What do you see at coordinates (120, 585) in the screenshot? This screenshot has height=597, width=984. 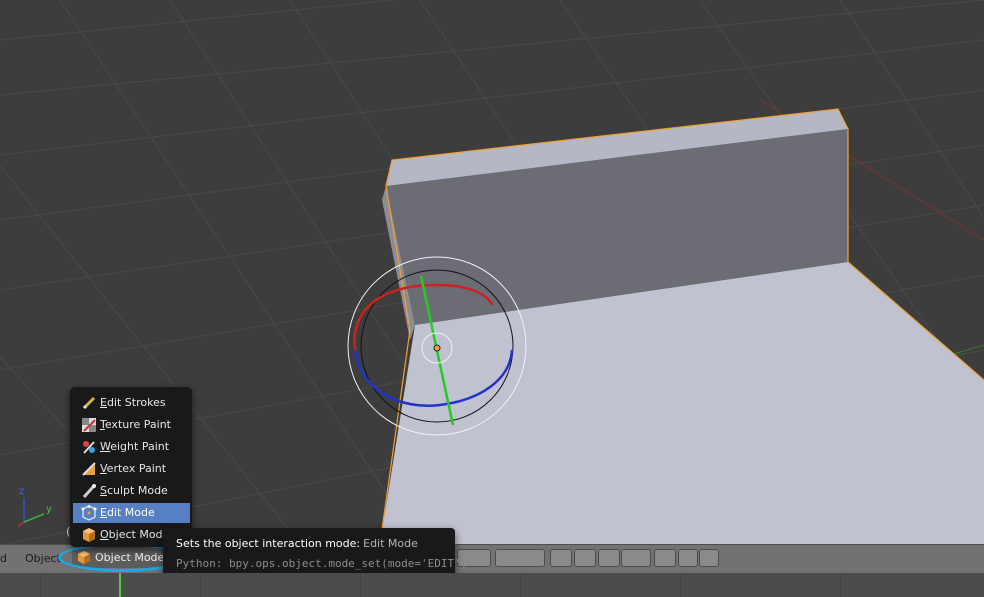 I see `timeline-playhead` at bounding box center [120, 585].